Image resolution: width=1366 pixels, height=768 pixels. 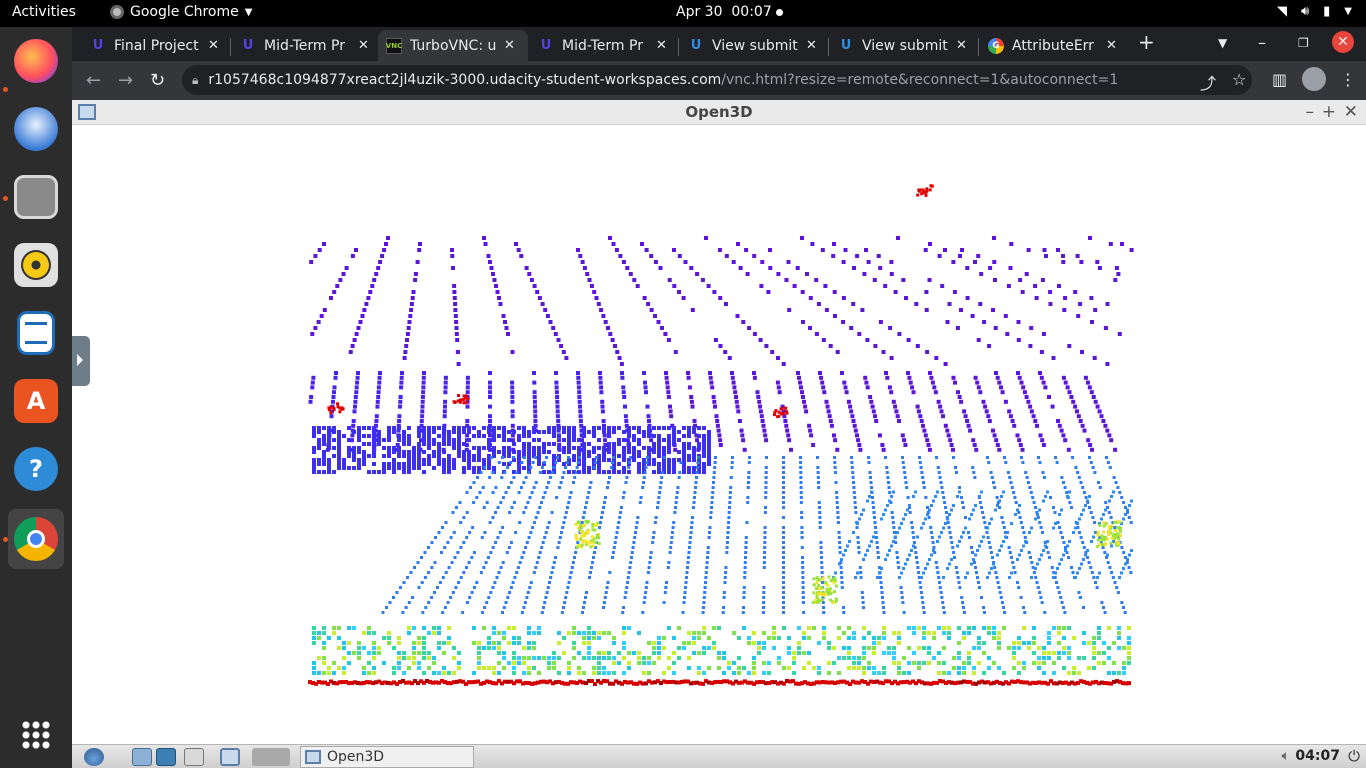 I want to click on share-icon: ⤴, so click(x=1208, y=82).